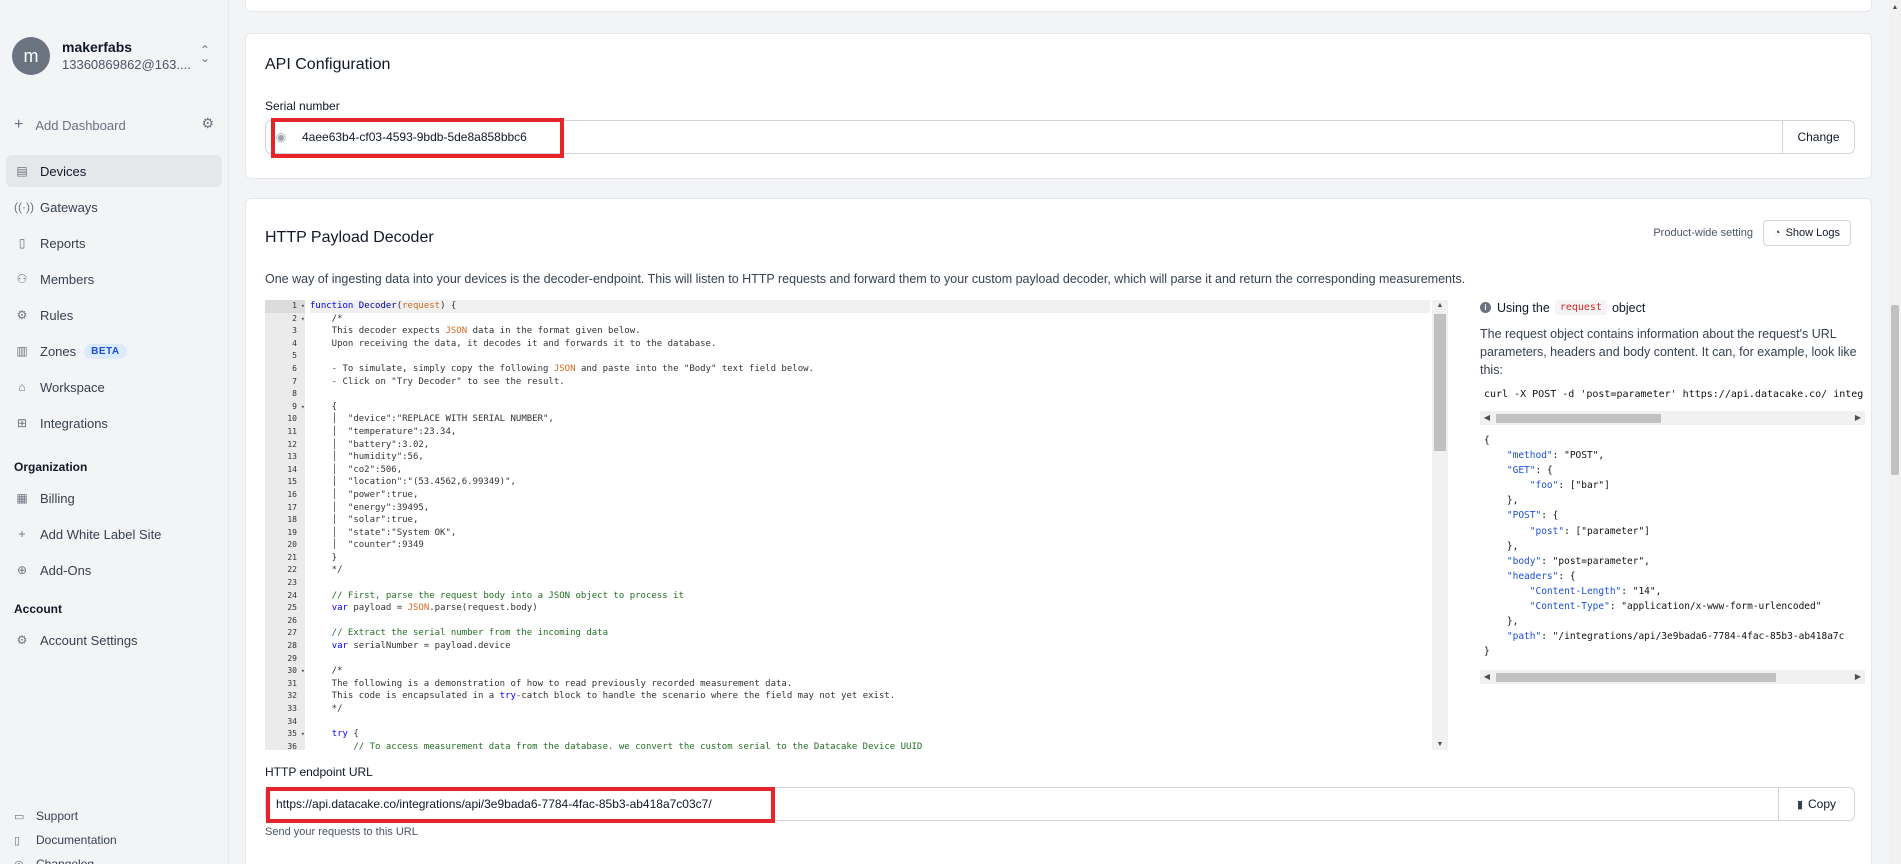 The height and width of the screenshot is (864, 1901). What do you see at coordinates (57, 816) in the screenshot?
I see `link-label: Support` at bounding box center [57, 816].